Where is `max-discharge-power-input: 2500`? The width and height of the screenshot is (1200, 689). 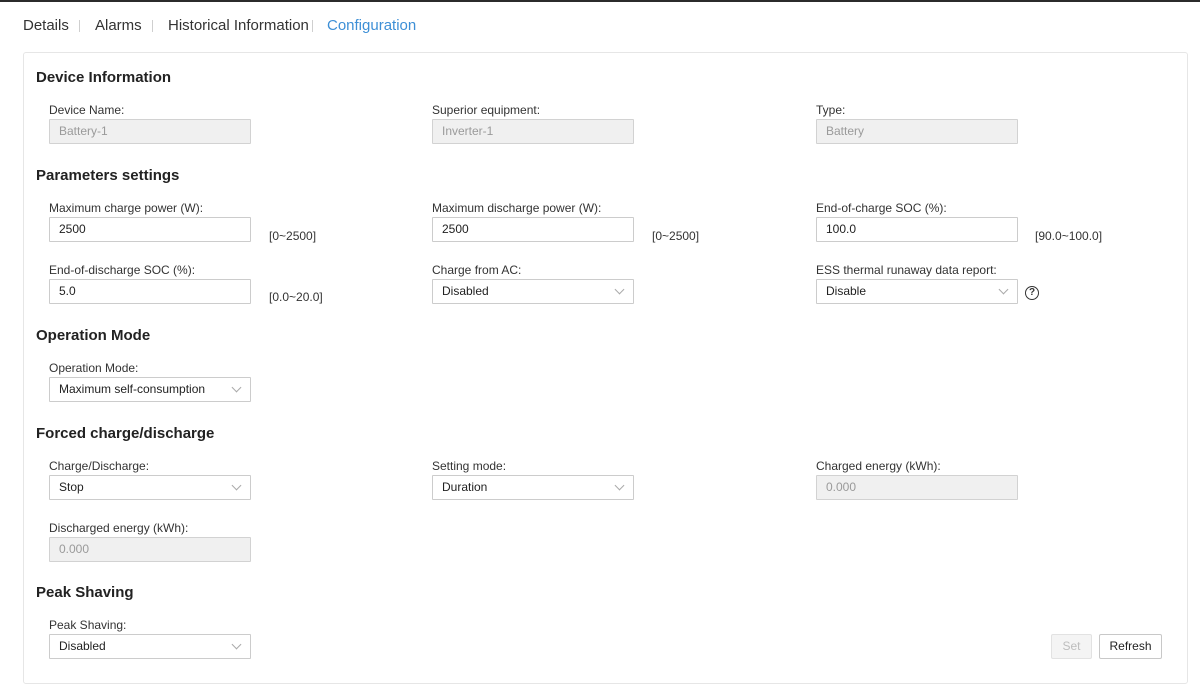
max-discharge-power-input: 2500 is located at coordinates (533, 229).